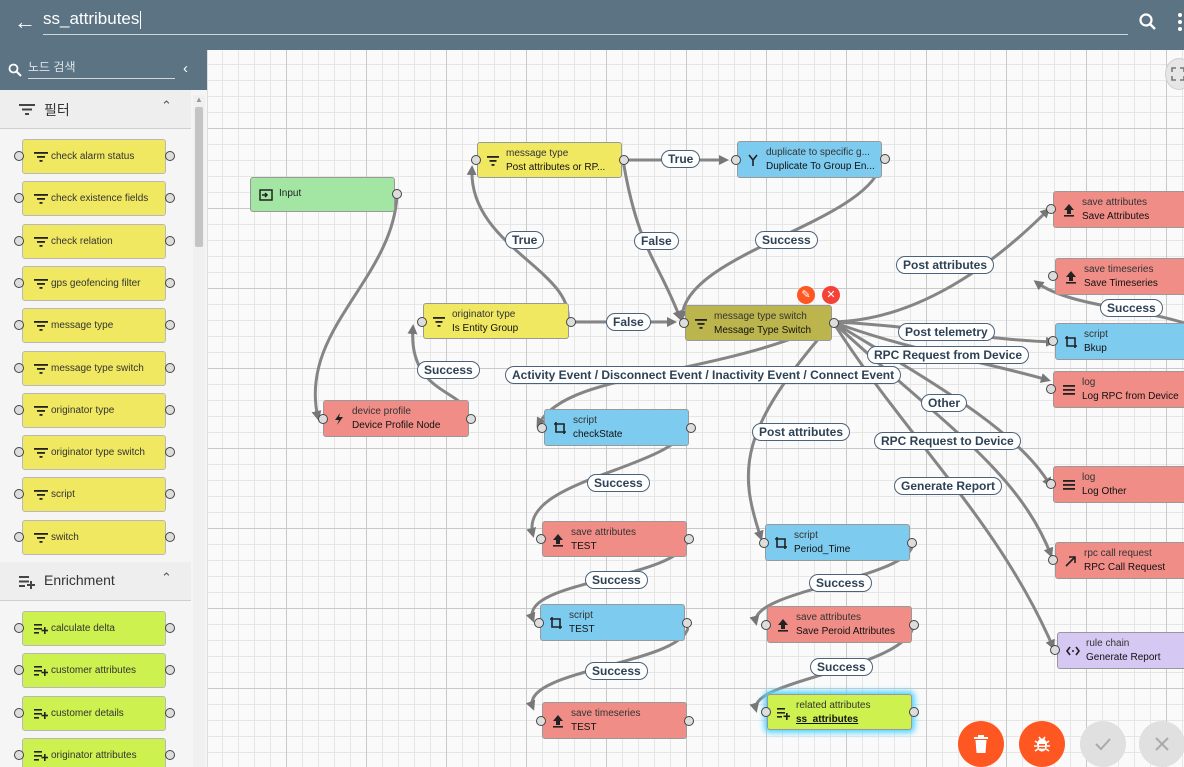 The image size is (1184, 767). Describe the element at coordinates (1180, 22) in the screenshot. I see `more-vert-icon` at that location.